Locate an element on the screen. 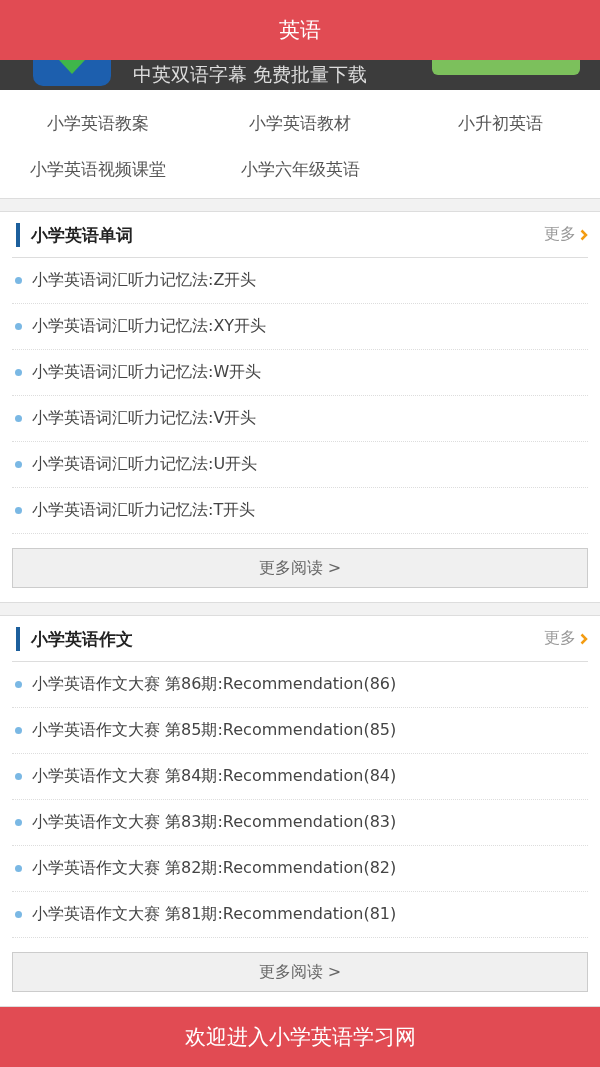 Image resolution: width=600 pixels, height=1067 pixels. footer-banner: 欢迎进入小学英语学习网 is located at coordinates (300, 1037).